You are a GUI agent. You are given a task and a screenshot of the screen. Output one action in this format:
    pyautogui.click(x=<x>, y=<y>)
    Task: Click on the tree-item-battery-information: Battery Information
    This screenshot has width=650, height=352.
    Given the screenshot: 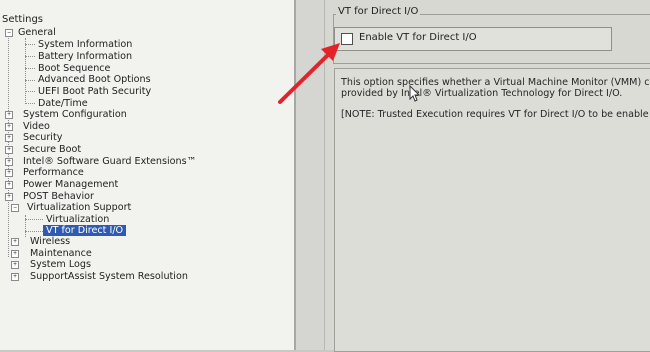 What is the action you would take?
    pyautogui.click(x=85, y=56)
    